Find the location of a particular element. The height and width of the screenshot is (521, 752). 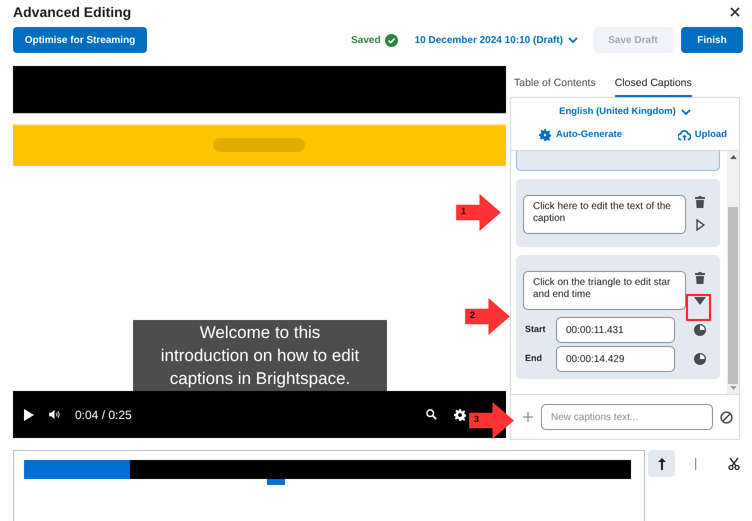

scissors-icon is located at coordinates (734, 464).